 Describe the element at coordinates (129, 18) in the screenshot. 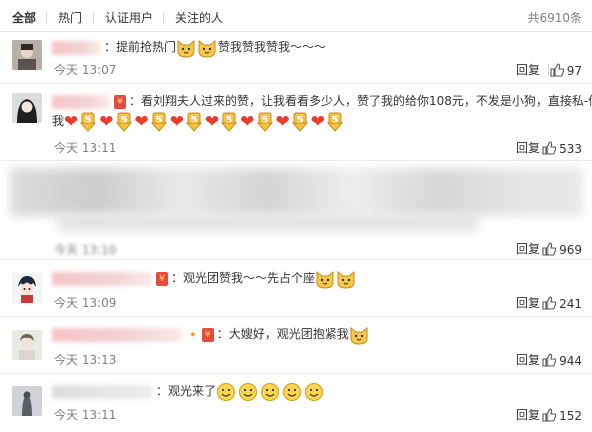

I see `tab-verified-users: 认证用户` at that location.